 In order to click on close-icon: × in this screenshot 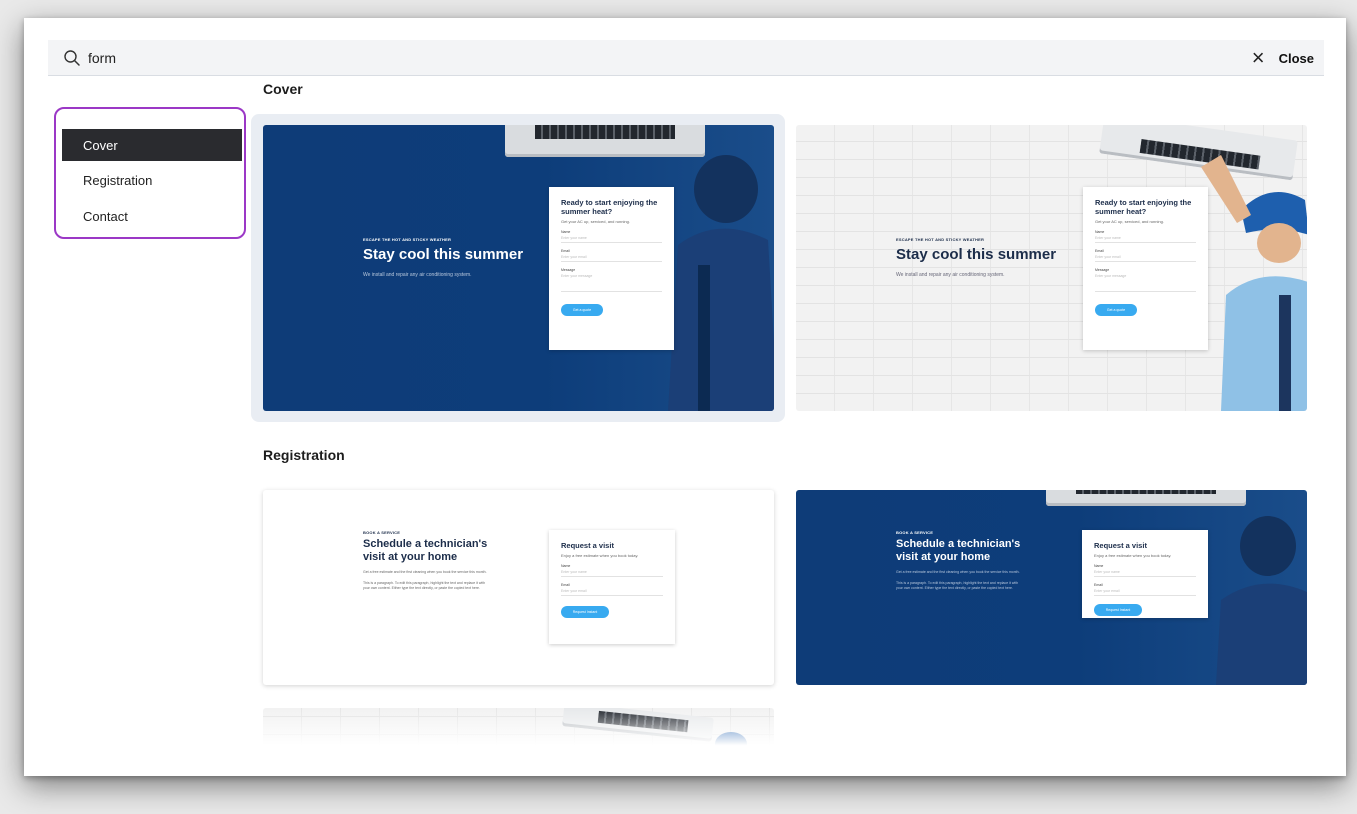, I will do `click(1258, 57)`.